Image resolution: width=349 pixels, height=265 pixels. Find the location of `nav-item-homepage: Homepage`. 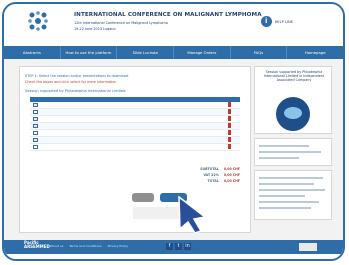

nav-item-homepage: Homepage is located at coordinates (315, 52).